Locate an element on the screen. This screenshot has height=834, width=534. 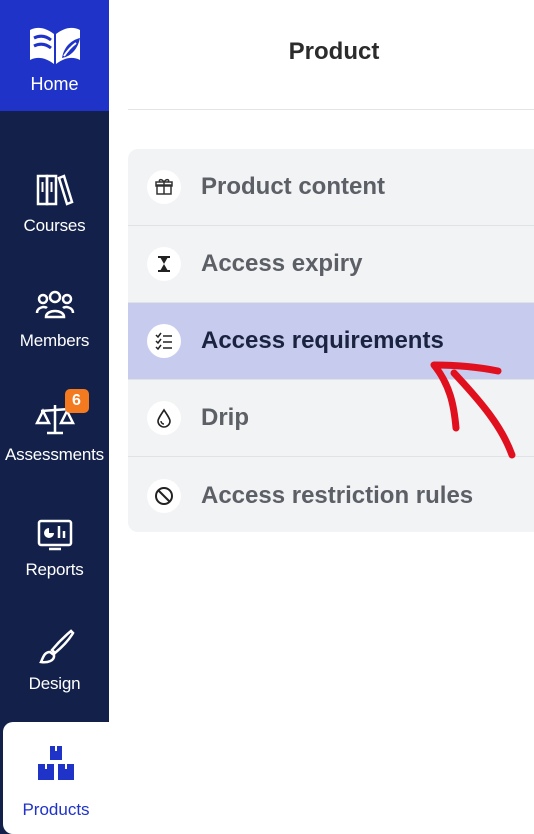
sidebar-item-products: Products is located at coordinates (56, 778).